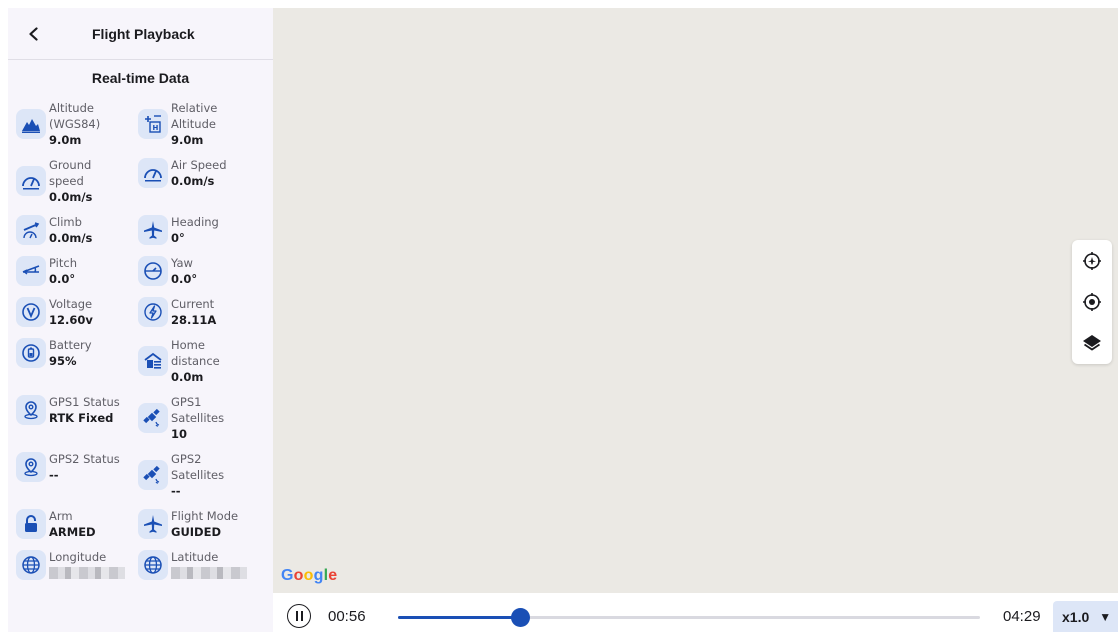 The image size is (1118, 632). Describe the element at coordinates (198, 271) in the screenshot. I see `telemetry-item: Yaw 0.0°` at that location.